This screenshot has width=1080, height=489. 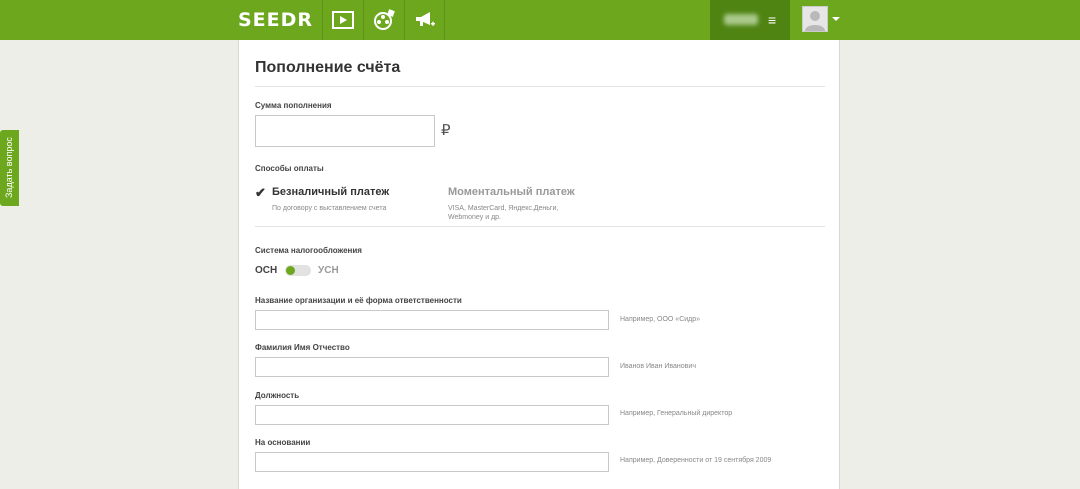 What do you see at coordinates (432, 462) in the screenshot?
I see `basis-input` at bounding box center [432, 462].